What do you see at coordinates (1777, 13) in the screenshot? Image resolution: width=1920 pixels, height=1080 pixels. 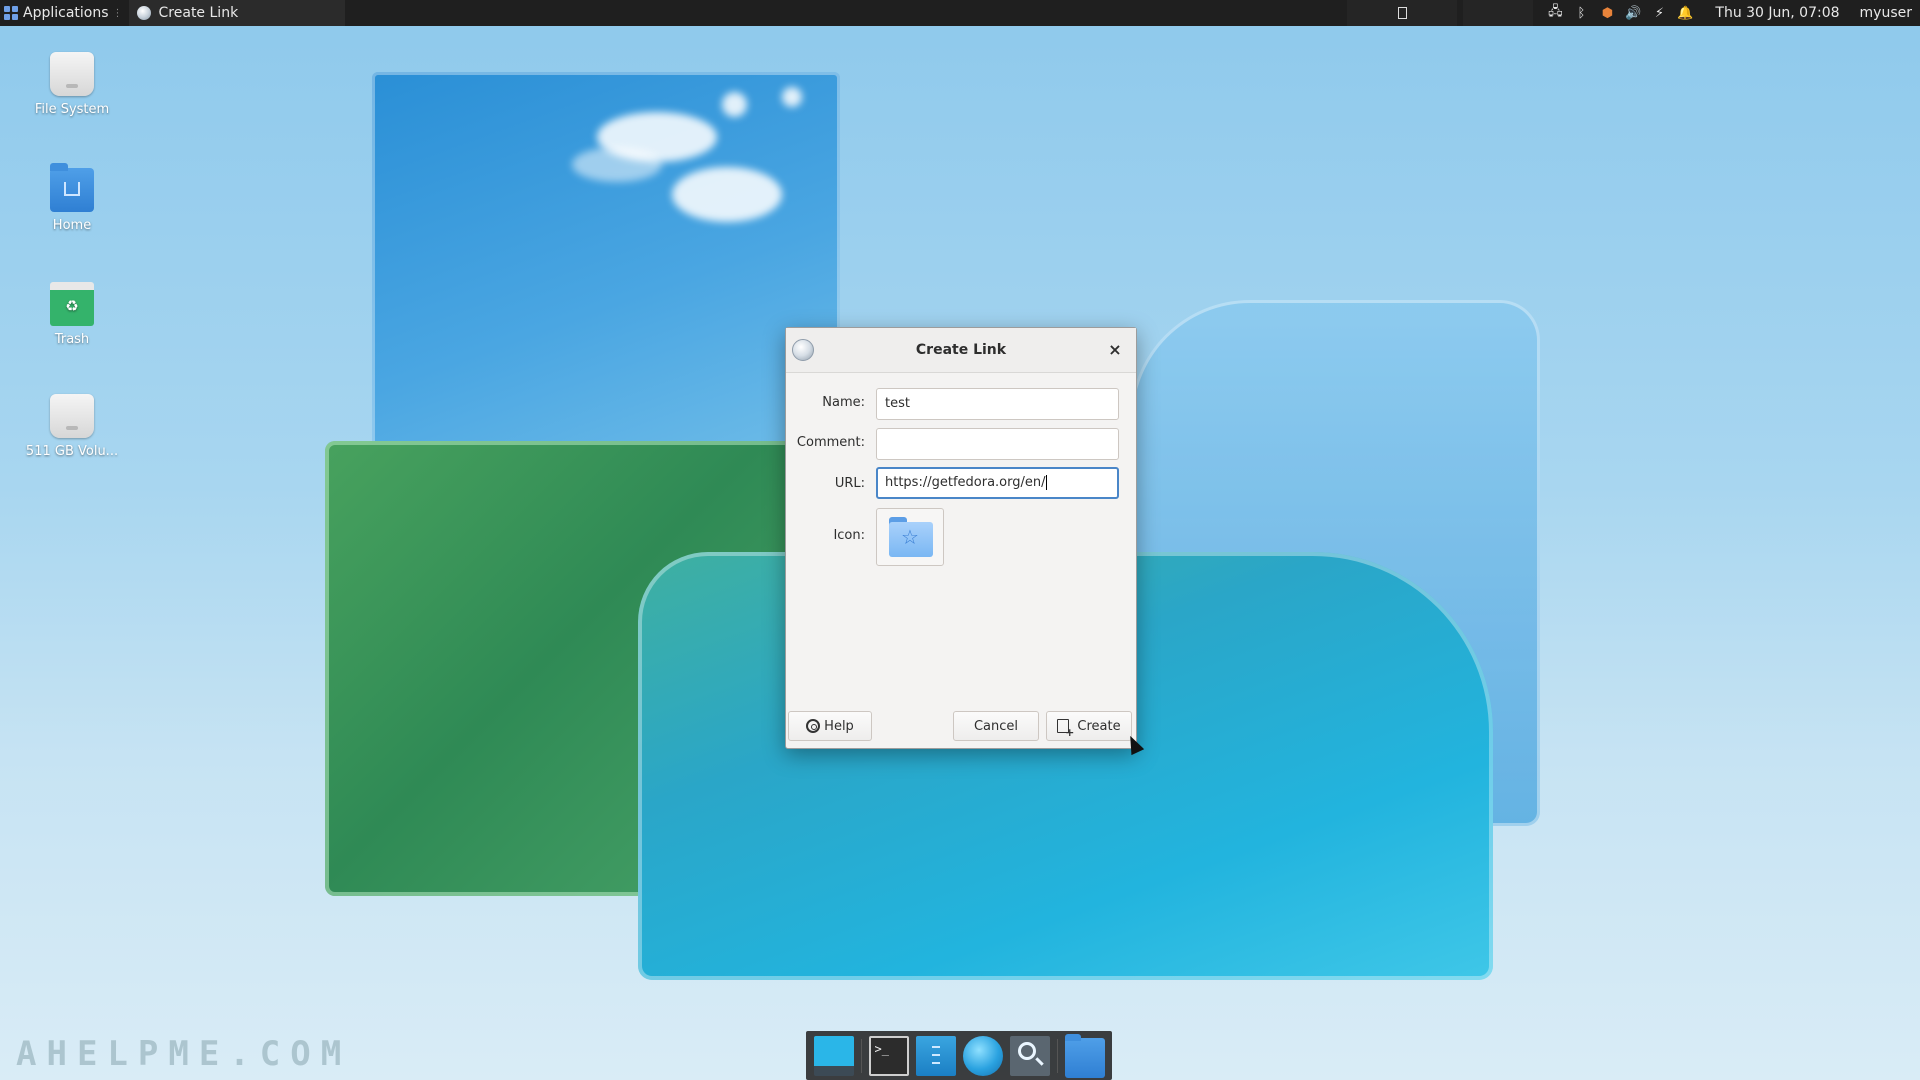 I see `clock: Thu 30 Jun, 07:08` at bounding box center [1777, 13].